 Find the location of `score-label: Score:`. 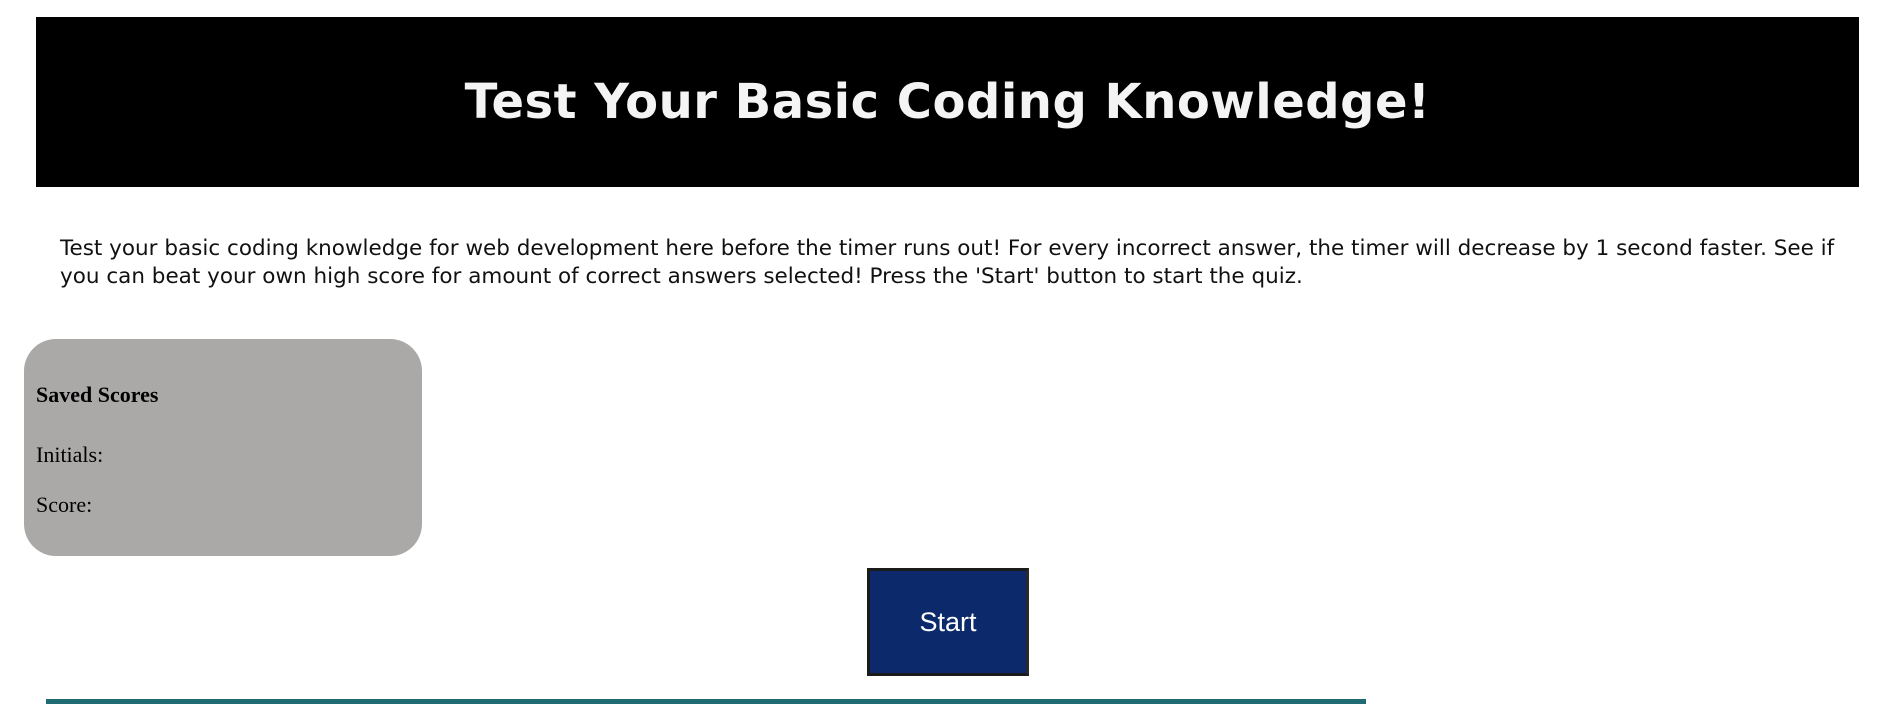

score-label: Score: is located at coordinates (64, 504).